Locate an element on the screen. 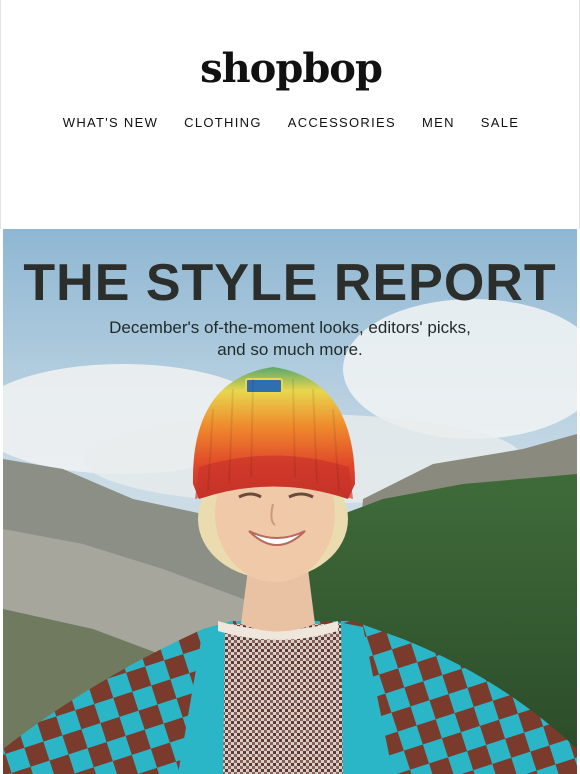  hero-subtitle-line-2: and so much more. is located at coordinates (290, 349).